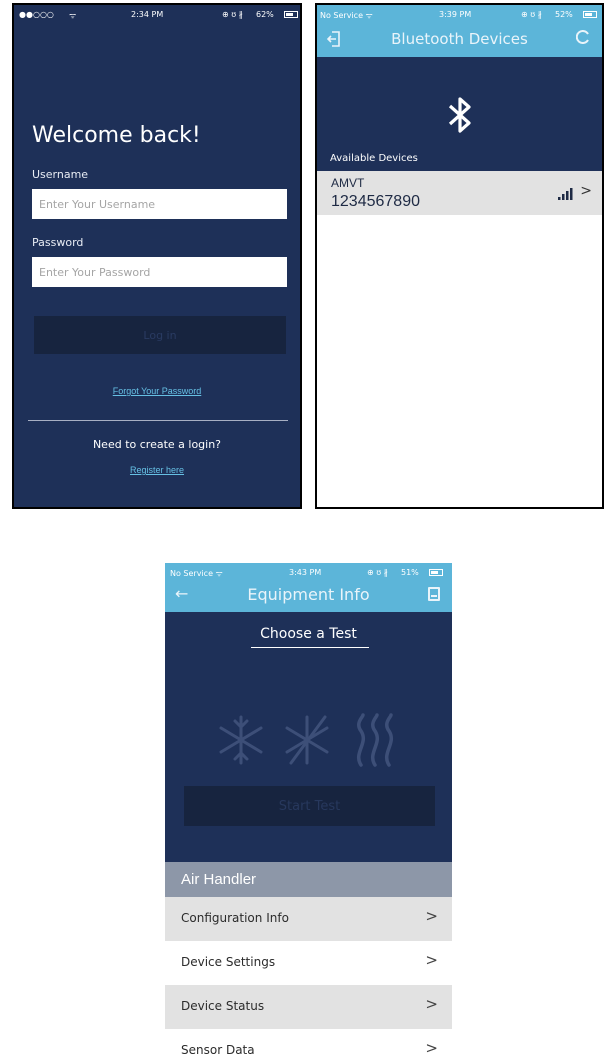 The width and height of the screenshot is (604, 1061). I want to click on menu-item-label: Device Settings, so click(228, 962).